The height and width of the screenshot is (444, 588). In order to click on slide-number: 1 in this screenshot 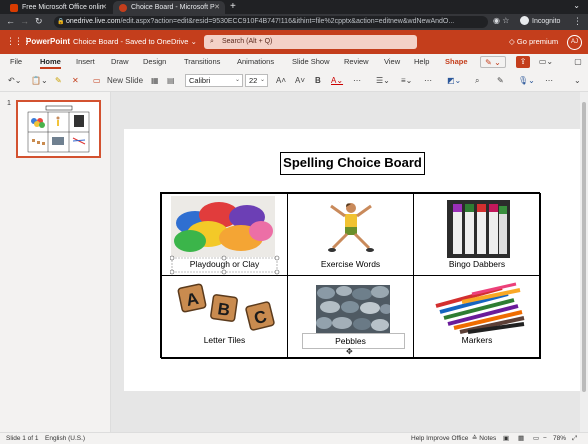, I will do `click(9, 103)`.